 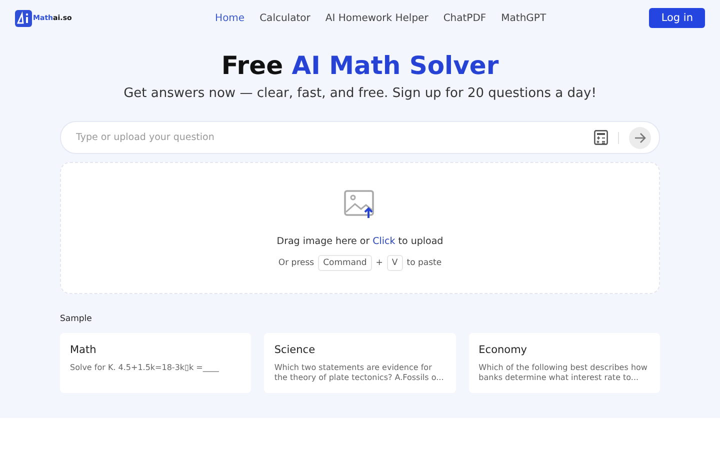 What do you see at coordinates (464, 18) in the screenshot?
I see `nav-link: ChatPDF` at bounding box center [464, 18].